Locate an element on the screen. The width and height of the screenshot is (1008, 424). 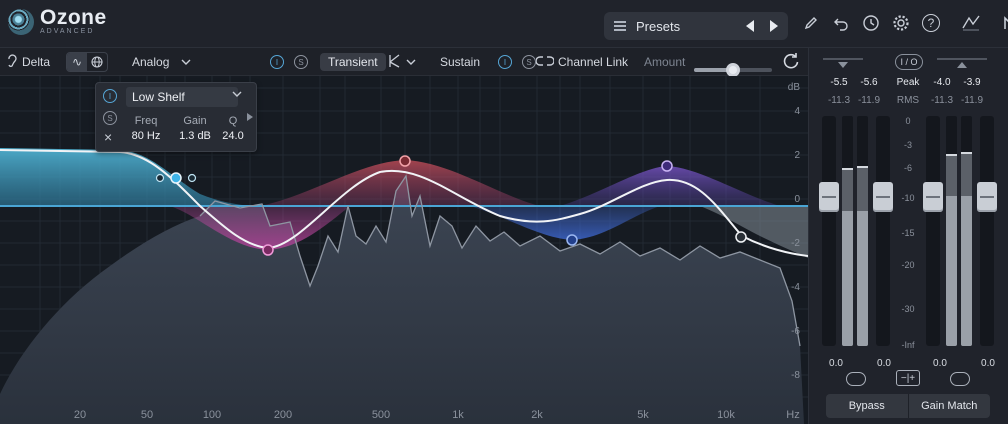
output-peak-right: -3.9 is located at coordinates (972, 82).